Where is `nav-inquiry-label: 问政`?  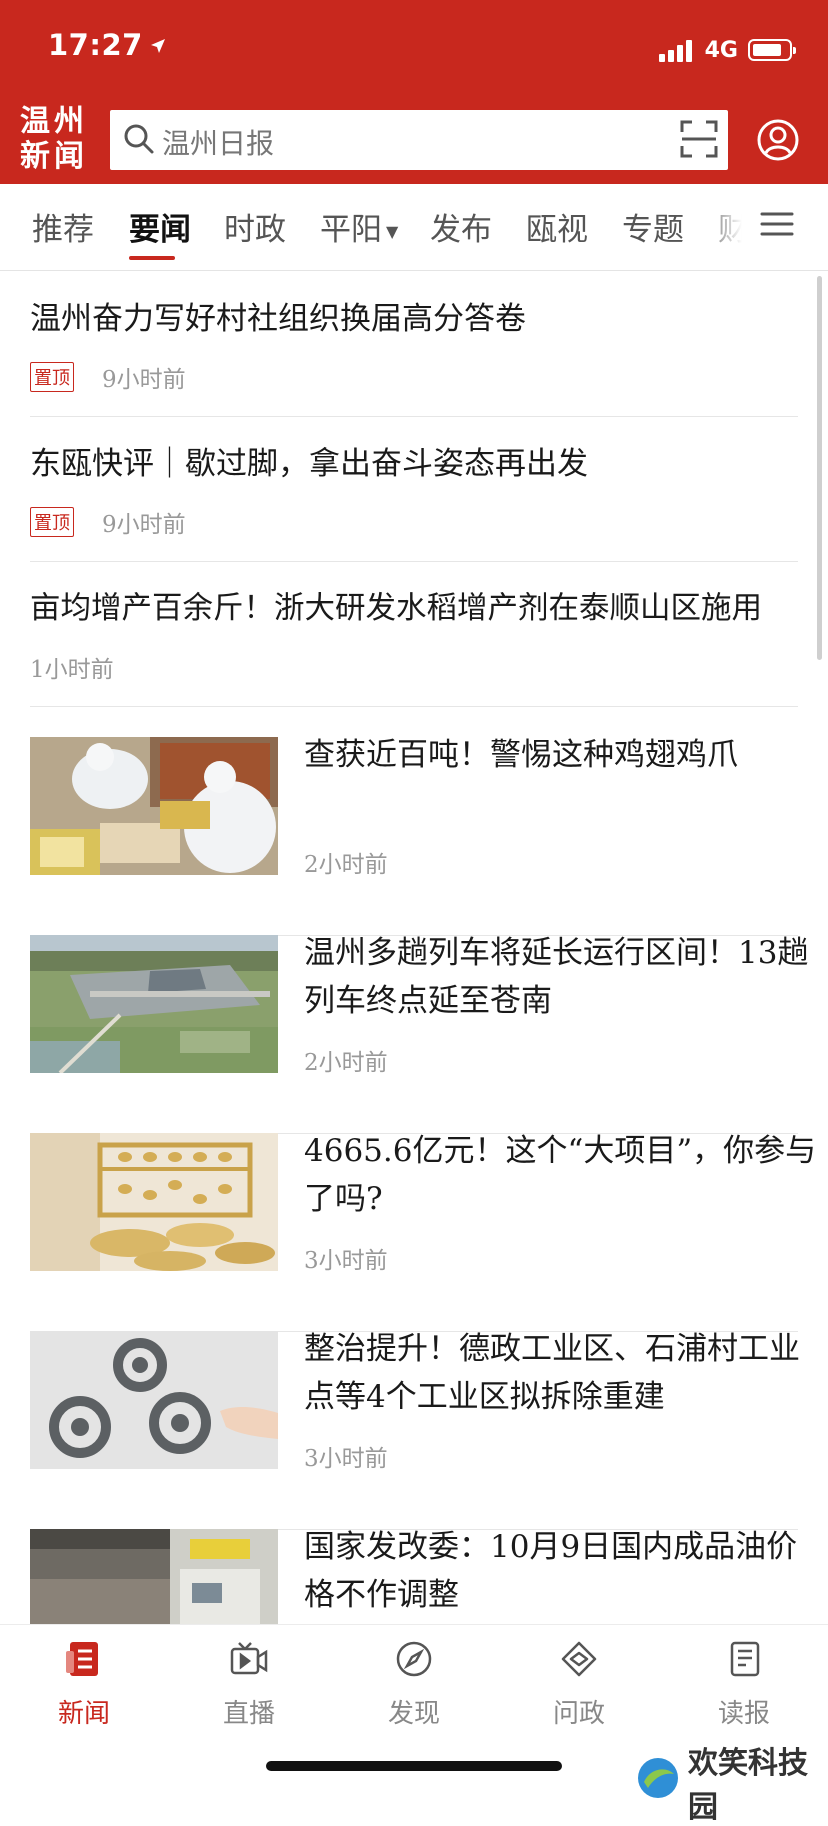 nav-inquiry-label: 问政 is located at coordinates (578, 1714).